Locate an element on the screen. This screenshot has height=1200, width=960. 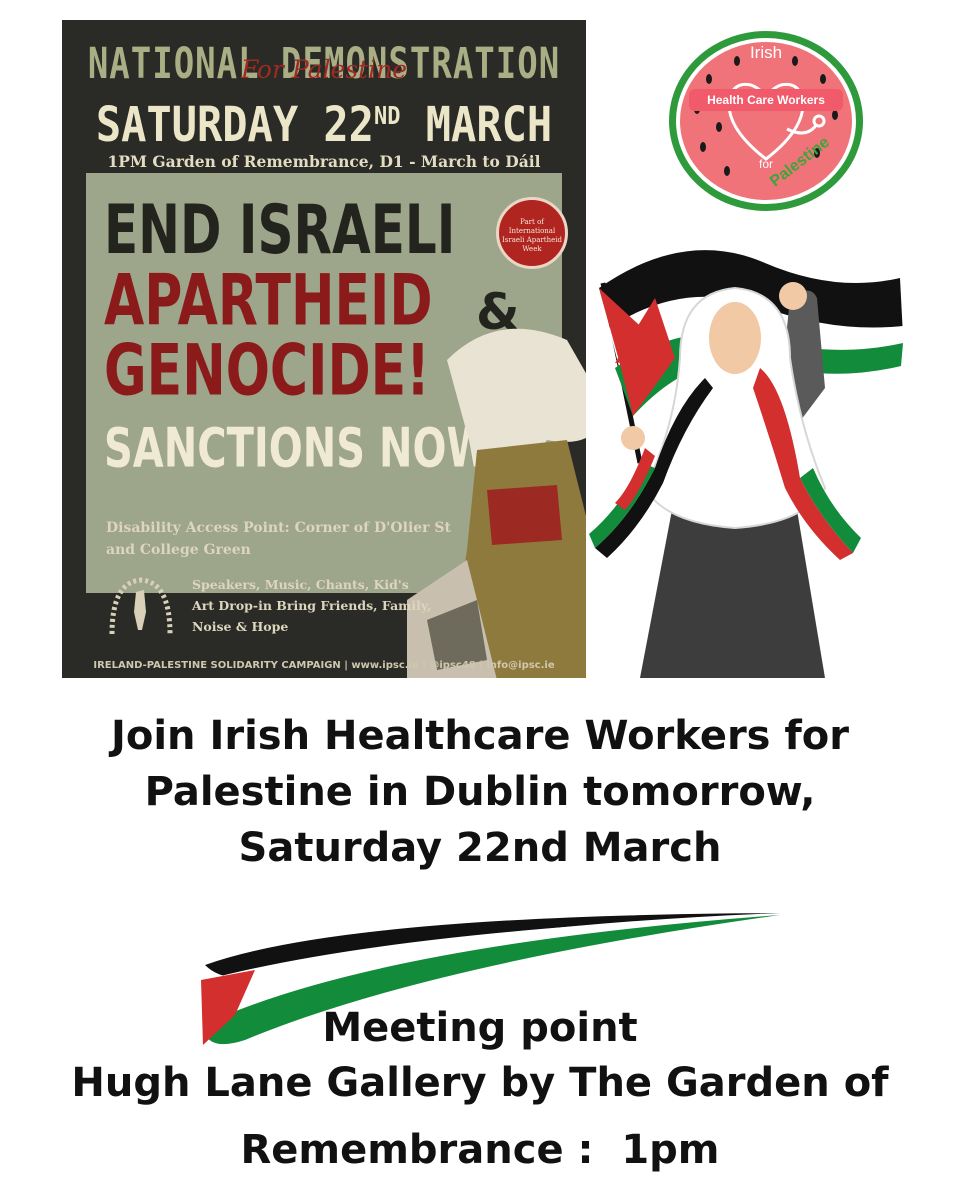
woman-with-flag-illustration is located at coordinates (746, 464).